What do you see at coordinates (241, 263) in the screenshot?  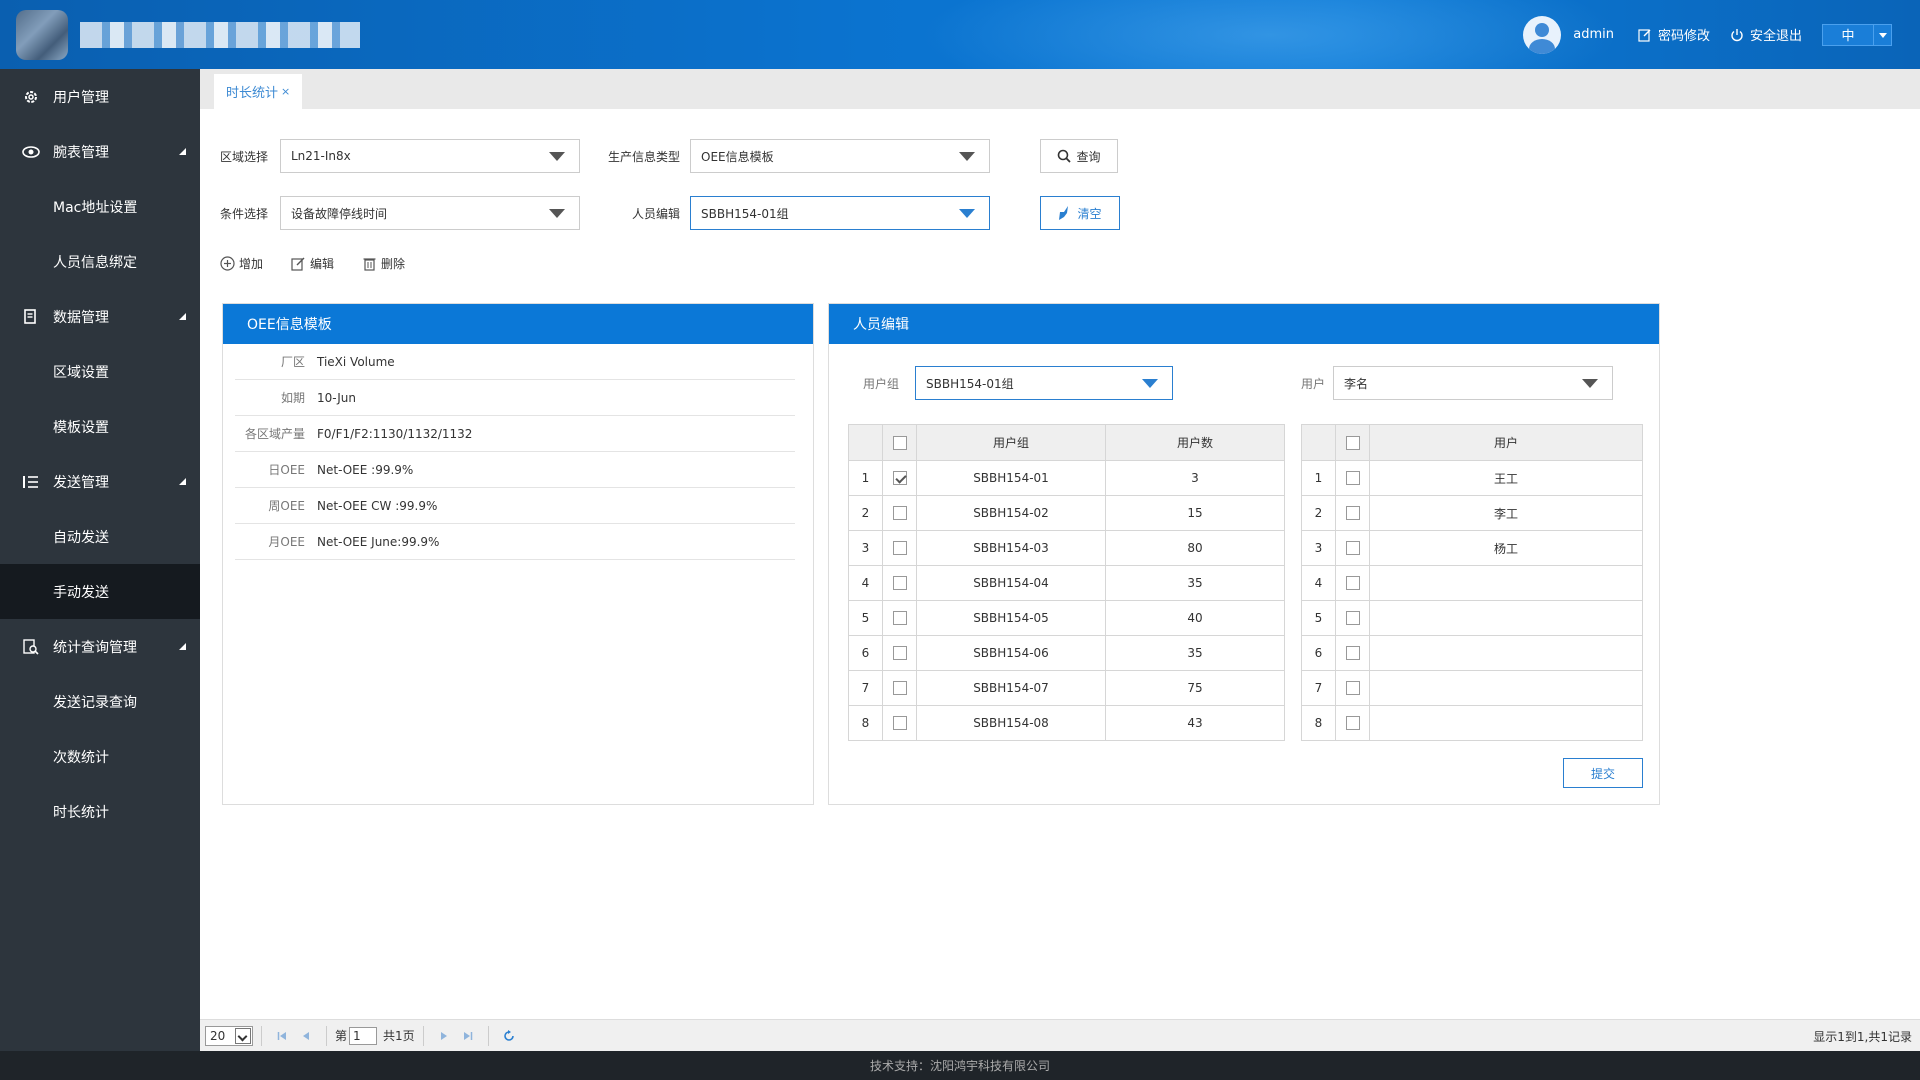 I see `add-button: 增加` at bounding box center [241, 263].